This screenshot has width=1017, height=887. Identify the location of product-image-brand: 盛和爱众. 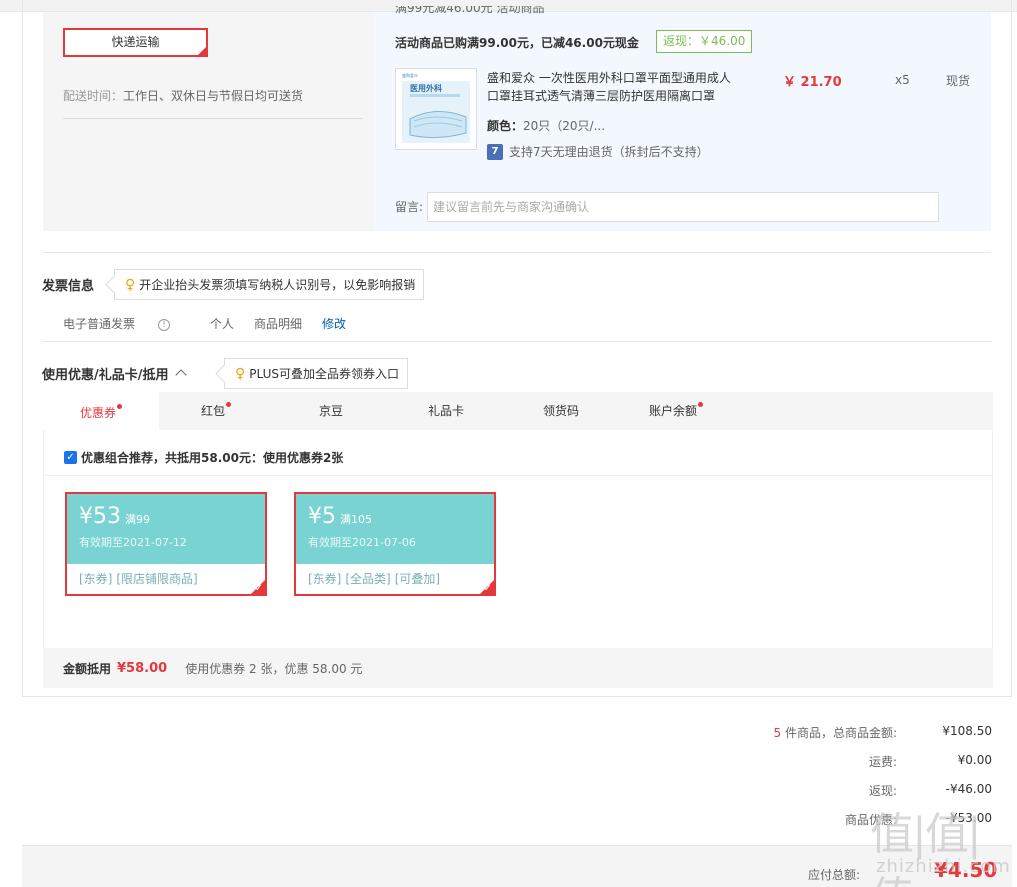
(410, 75).